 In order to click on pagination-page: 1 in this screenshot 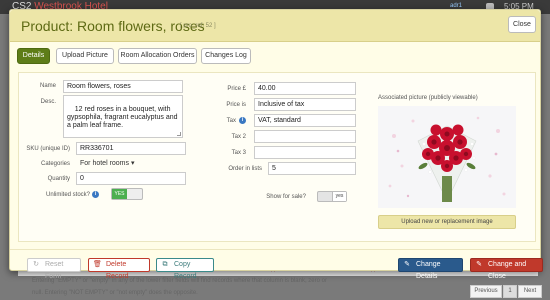, I will do `click(510, 291)`.